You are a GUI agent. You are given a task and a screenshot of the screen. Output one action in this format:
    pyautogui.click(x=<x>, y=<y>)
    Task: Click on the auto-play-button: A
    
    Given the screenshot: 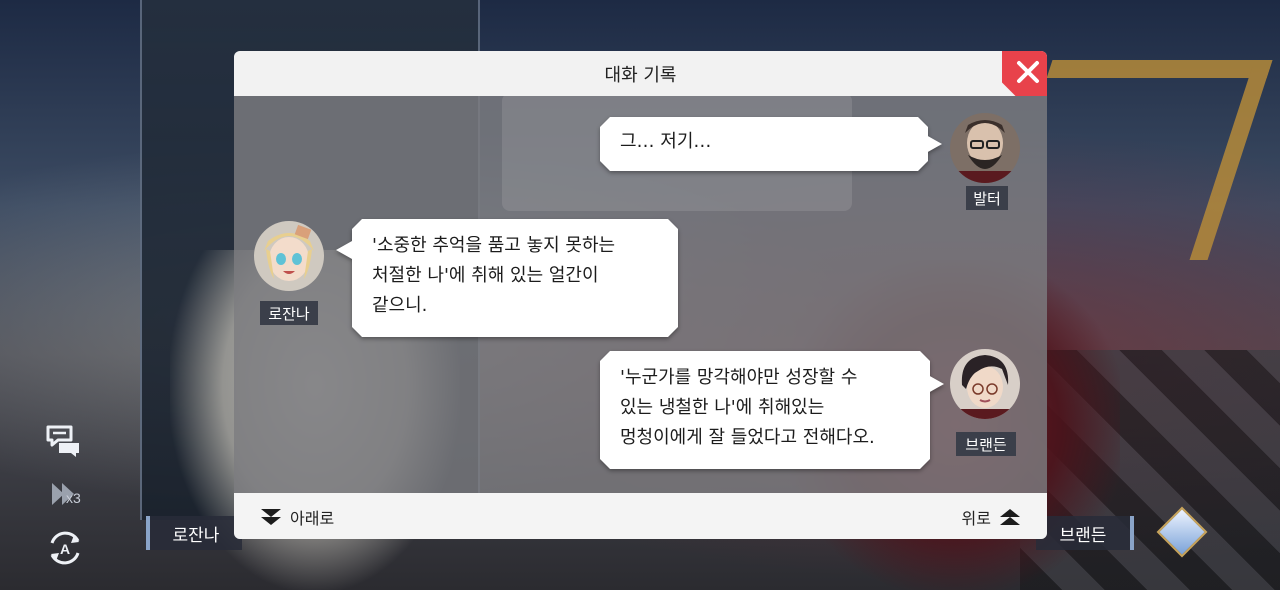 What is the action you would take?
    pyautogui.click(x=65, y=548)
    